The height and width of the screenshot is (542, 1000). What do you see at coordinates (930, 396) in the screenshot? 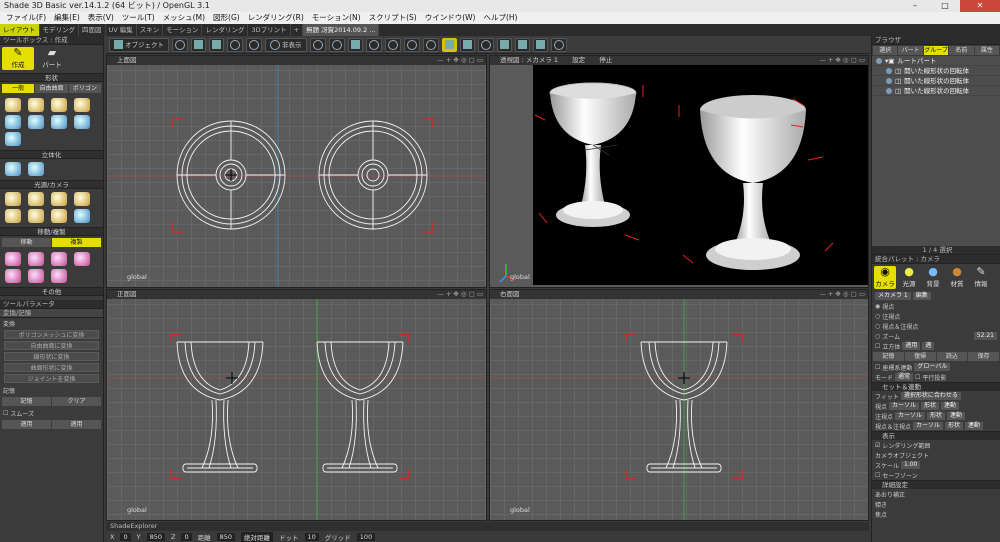
I see `fit-button: 選択形状に合わせる` at bounding box center [930, 396].